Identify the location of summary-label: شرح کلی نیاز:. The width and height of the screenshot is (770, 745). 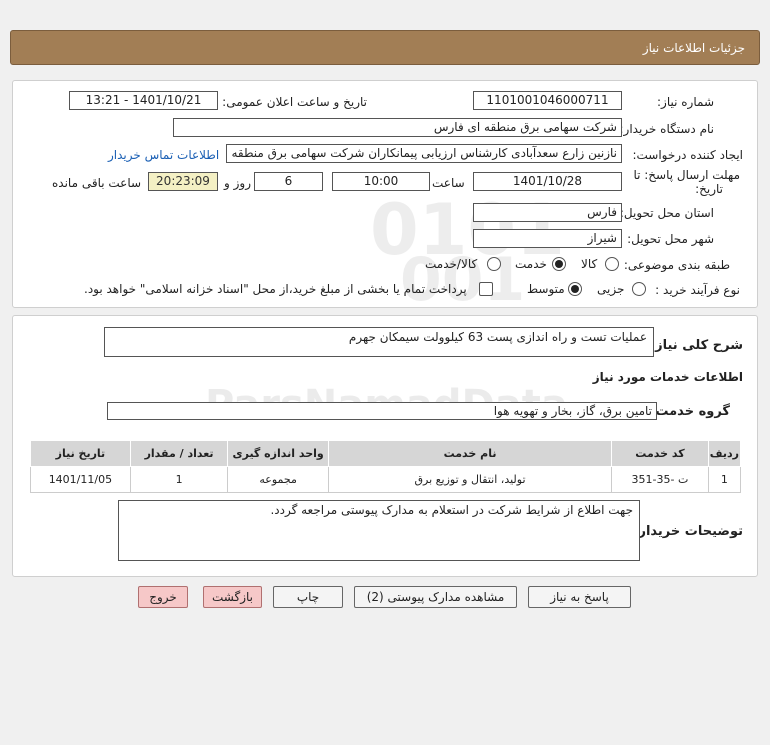
(696, 345).